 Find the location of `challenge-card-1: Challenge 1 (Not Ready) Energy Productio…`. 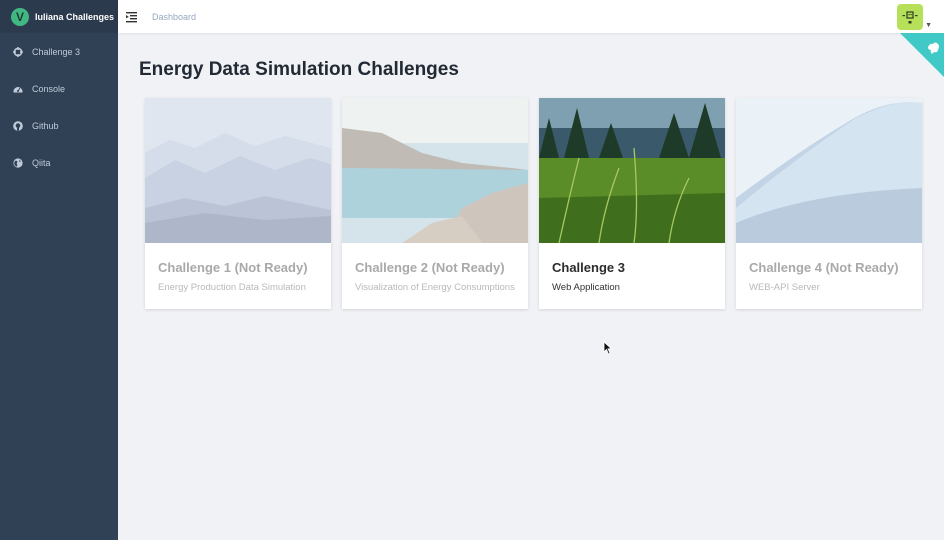

challenge-card-1: Challenge 1 (Not Ready) Energy Productio… is located at coordinates (238, 203).